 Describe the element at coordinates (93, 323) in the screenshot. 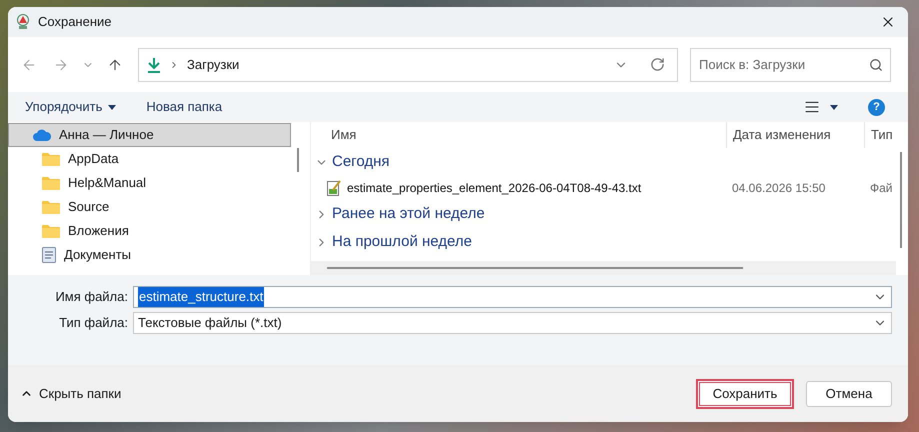

I see `field-label: Тип файла:` at that location.